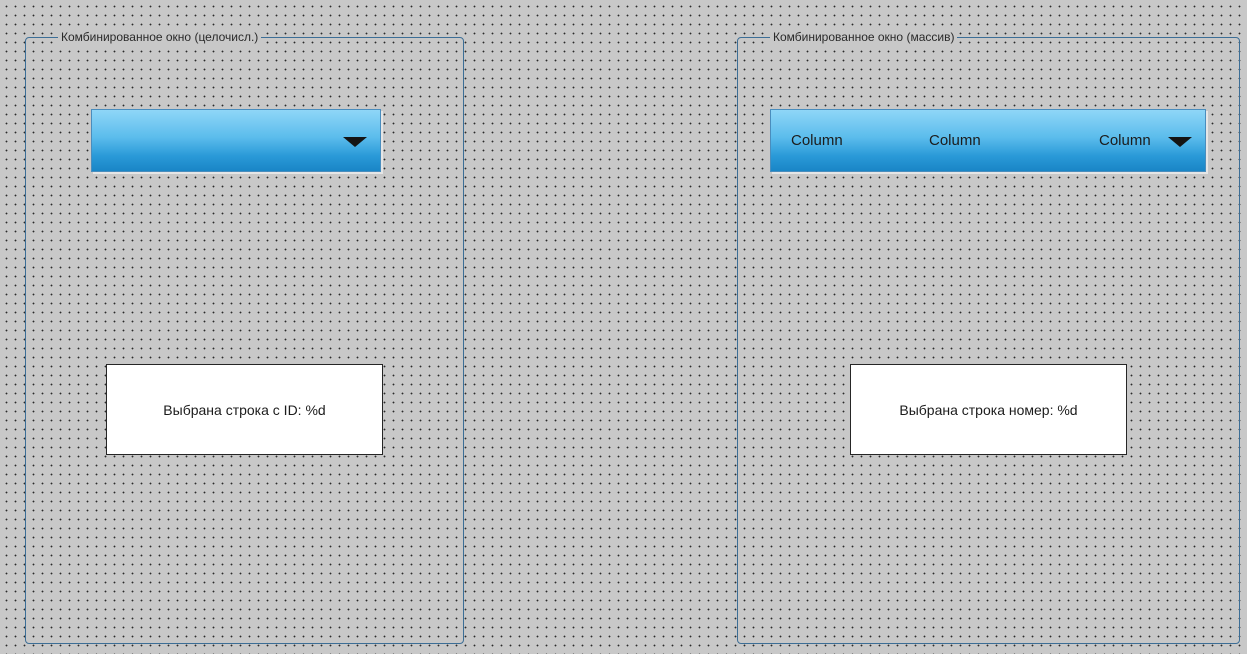 Image resolution: width=1247 pixels, height=654 pixels. I want to click on selected-id-textbox: Выбрана строка с ID: %d, so click(244, 409).